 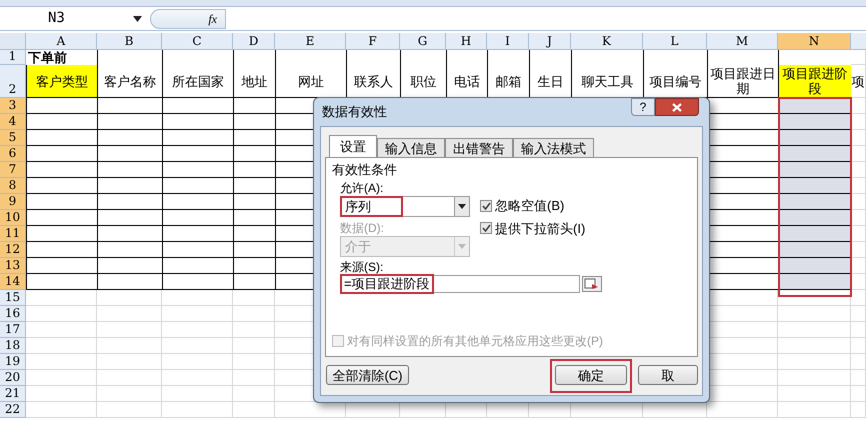 I want to click on row-header: 5, so click(x=13, y=138).